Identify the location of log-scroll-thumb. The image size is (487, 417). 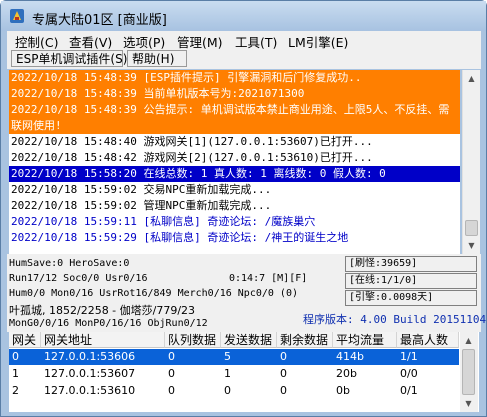
(471, 228).